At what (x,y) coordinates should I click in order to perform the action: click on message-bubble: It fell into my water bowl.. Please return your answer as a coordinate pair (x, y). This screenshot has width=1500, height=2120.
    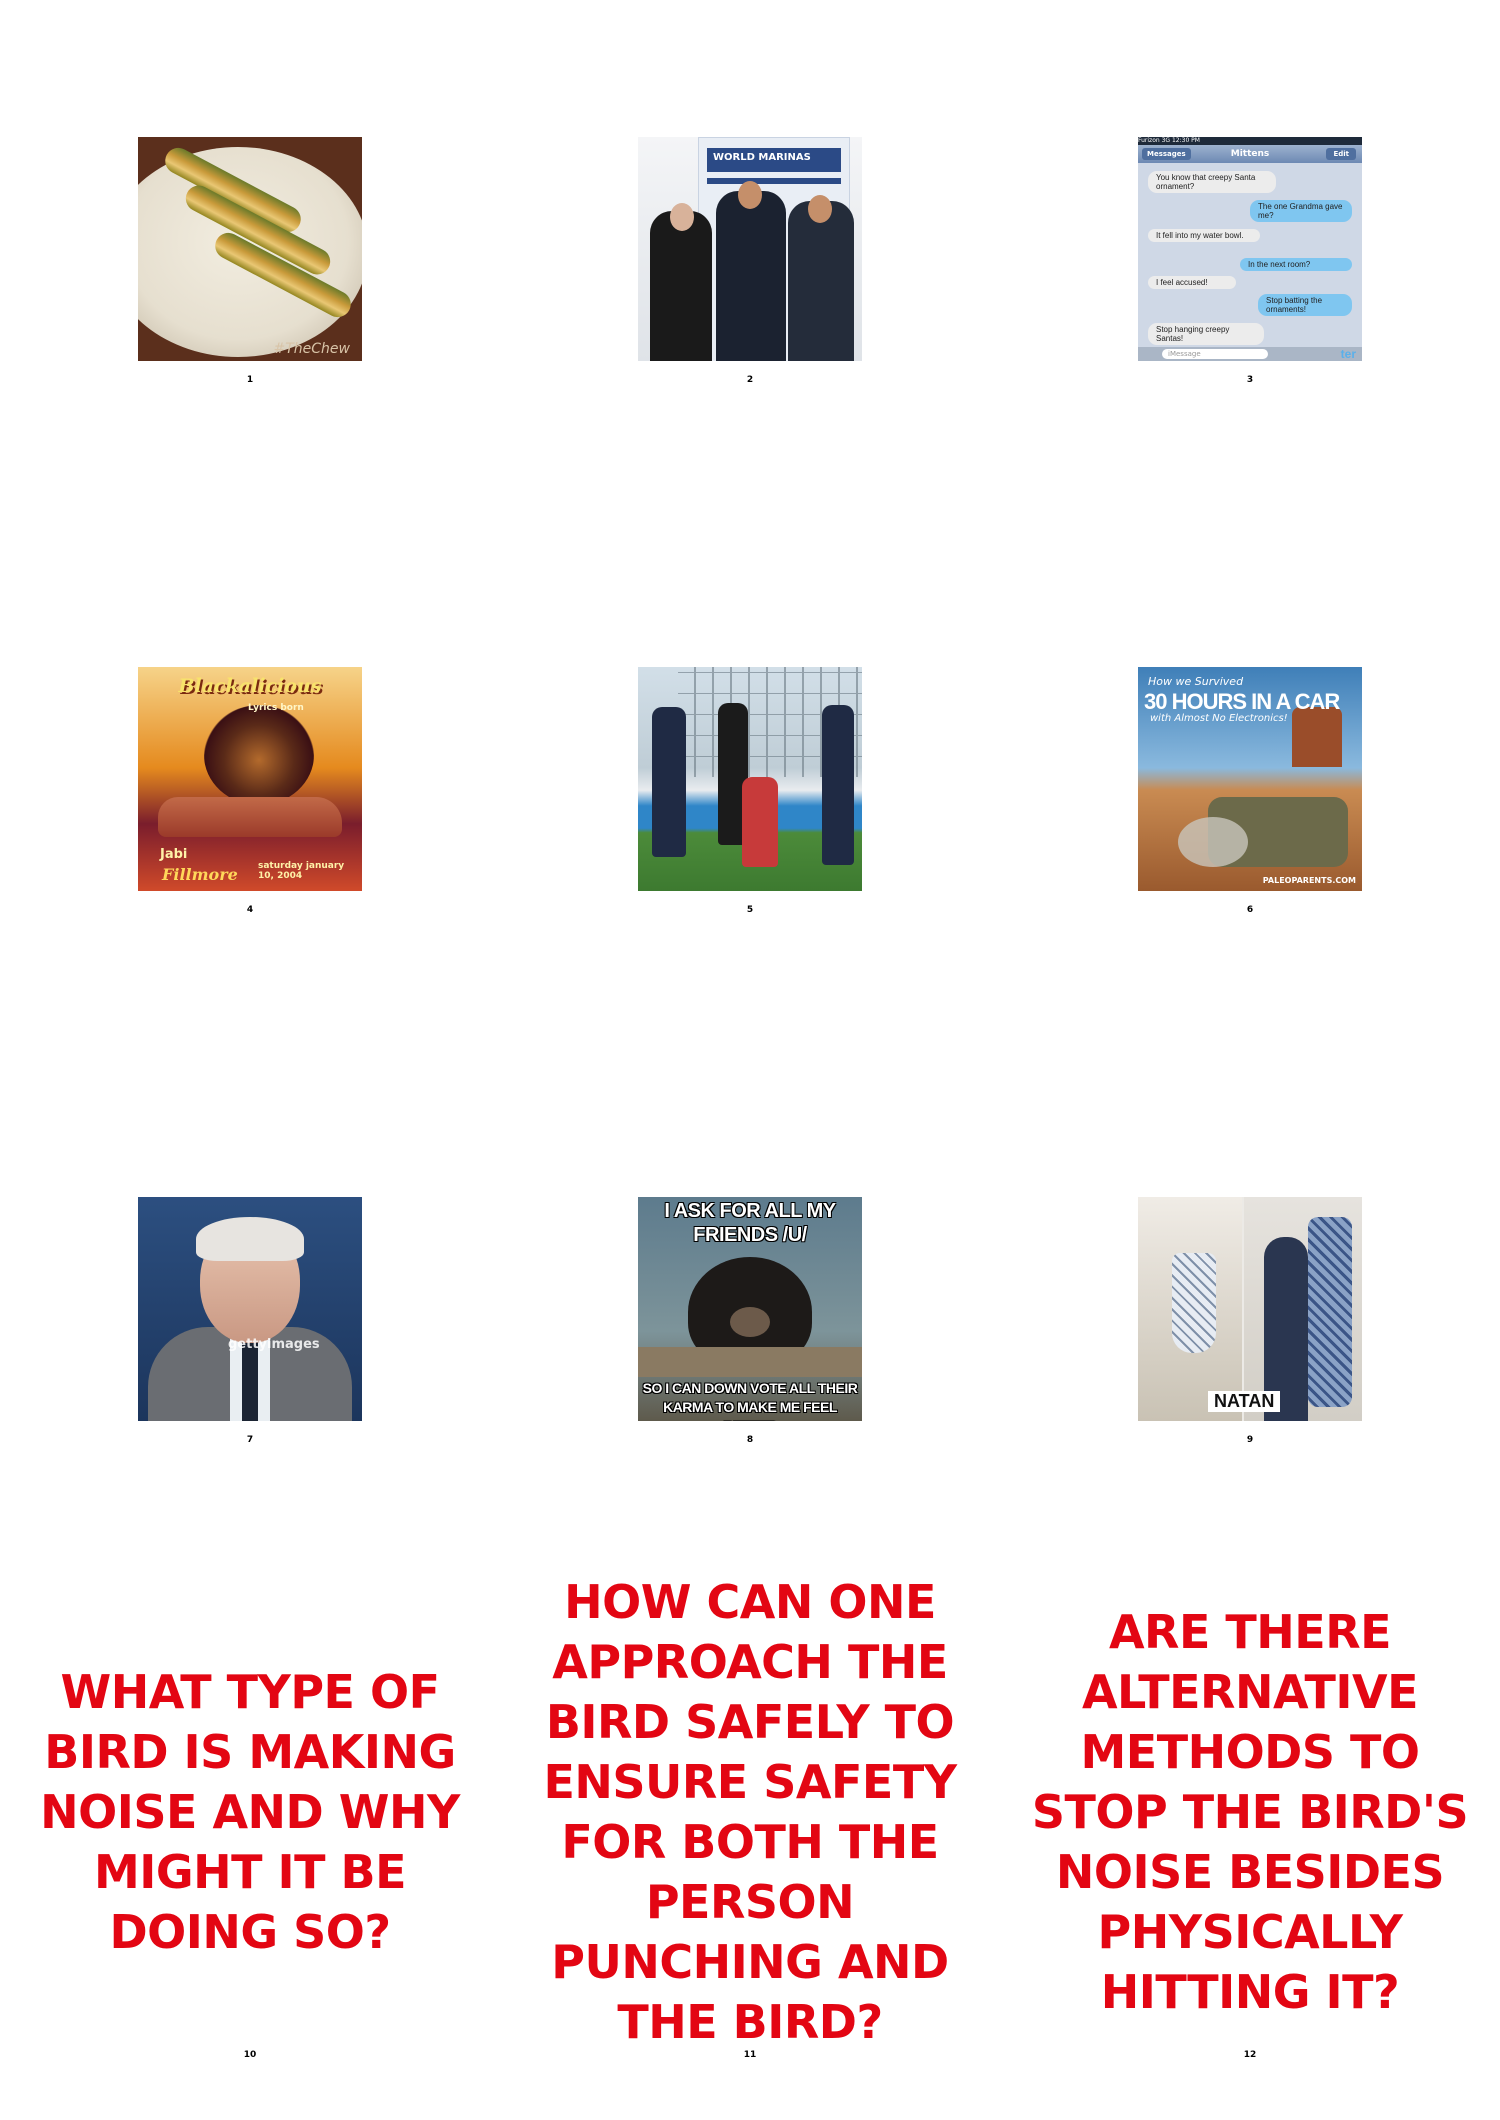
    Looking at the image, I should click on (1204, 235).